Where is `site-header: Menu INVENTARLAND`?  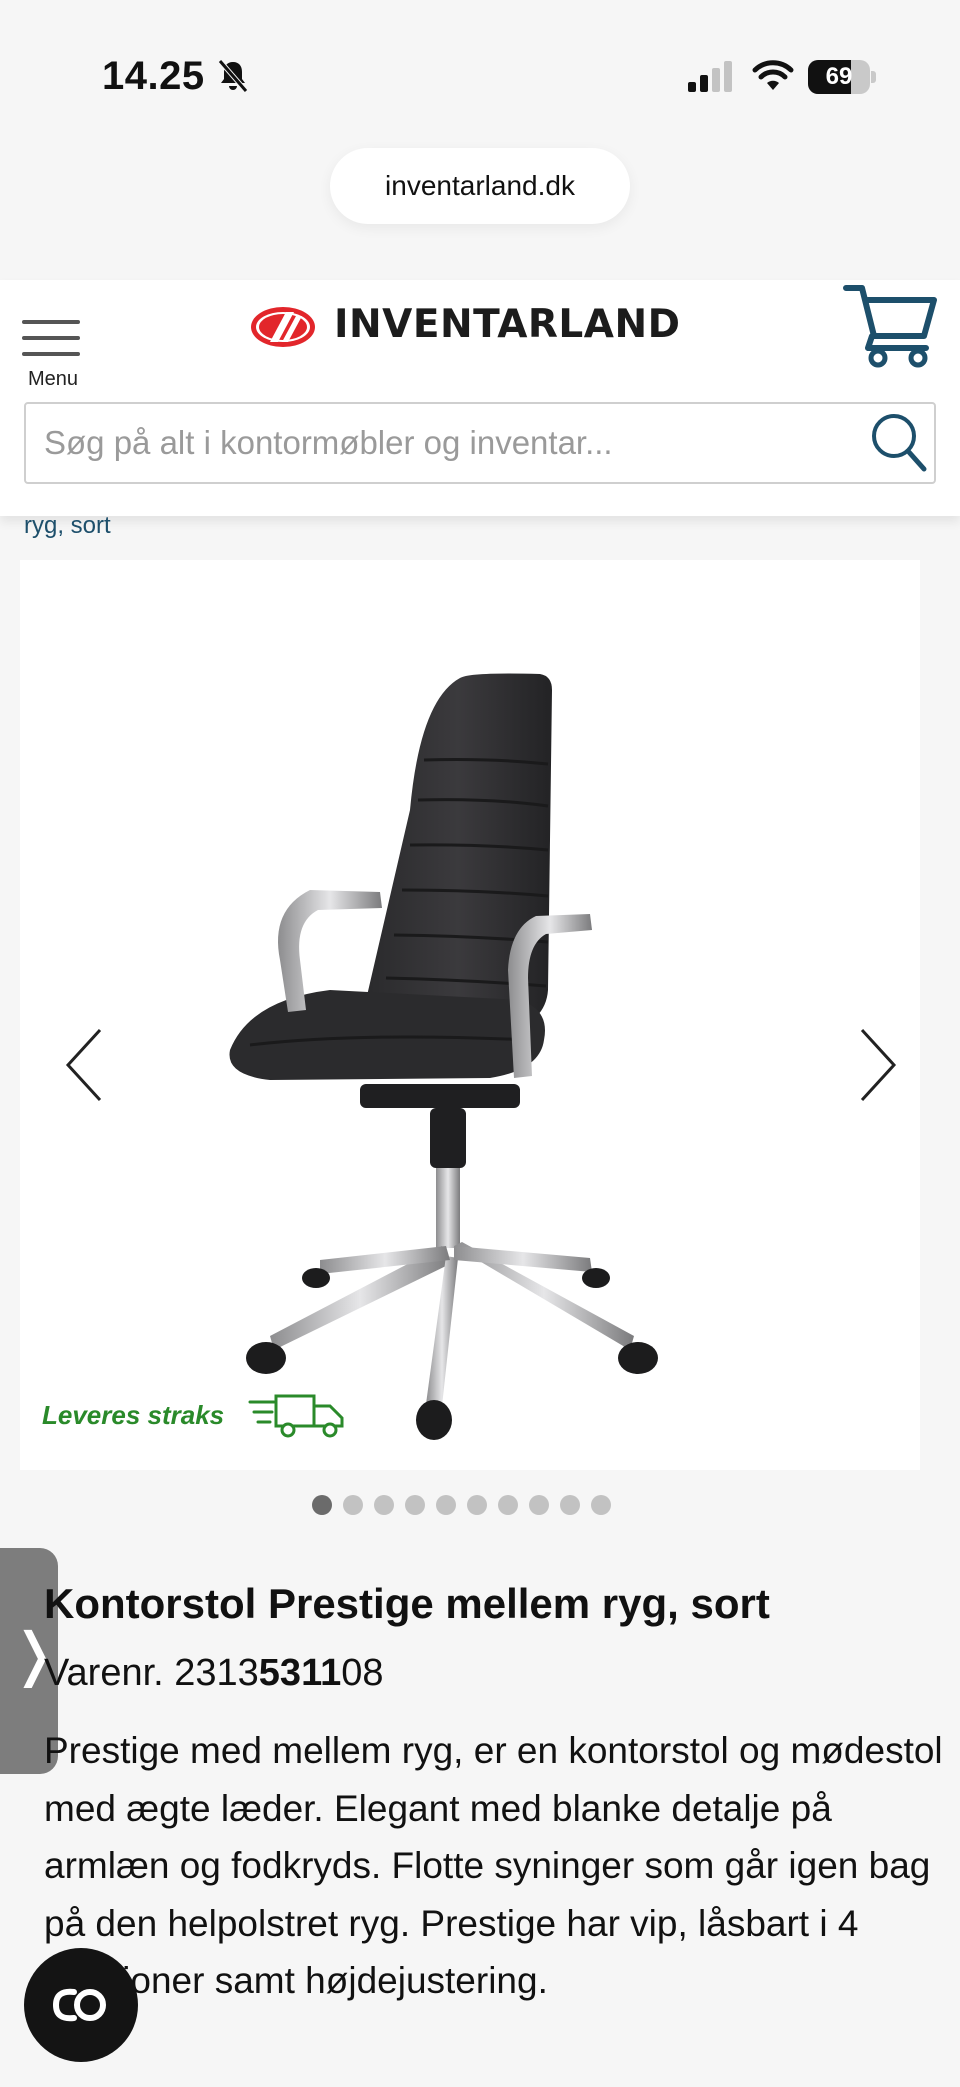
site-header: Menu INVENTARLAND is located at coordinates (480, 398).